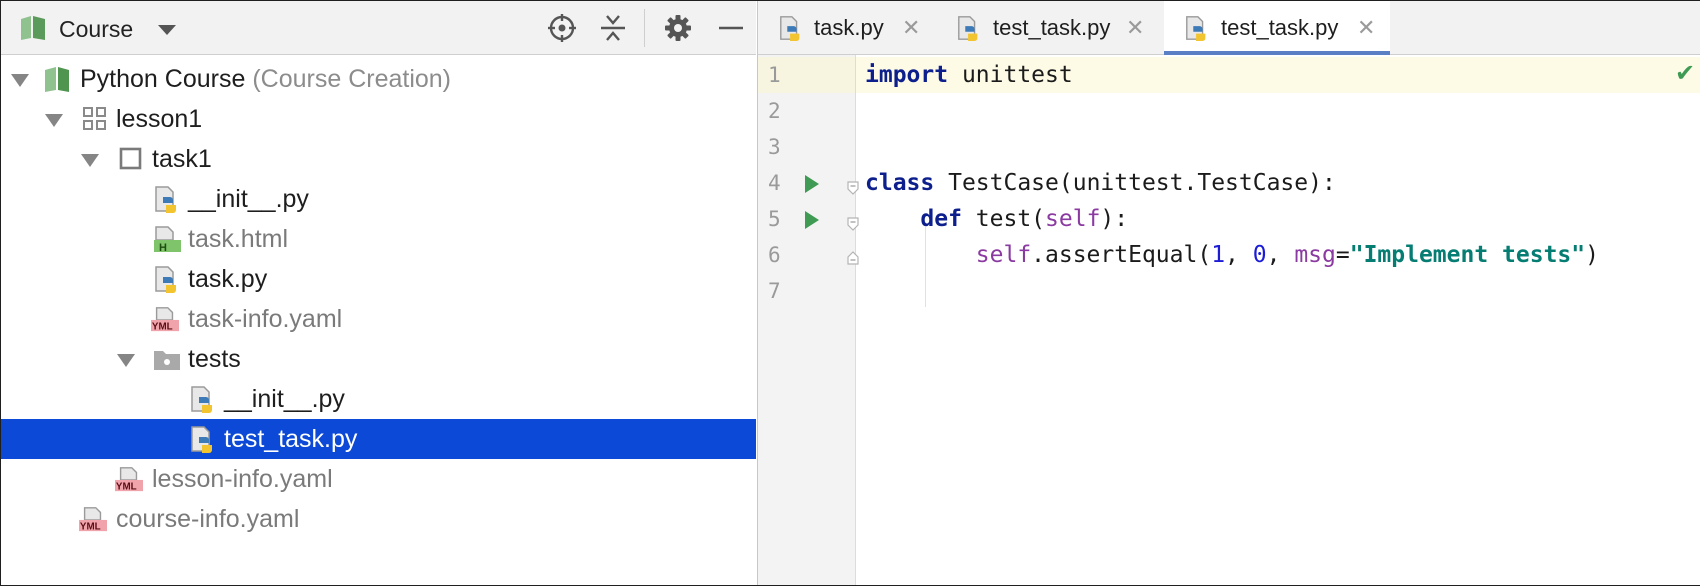 The width and height of the screenshot is (1700, 586). Describe the element at coordinates (378, 28) in the screenshot. I see `project-panel-header: Course` at that location.